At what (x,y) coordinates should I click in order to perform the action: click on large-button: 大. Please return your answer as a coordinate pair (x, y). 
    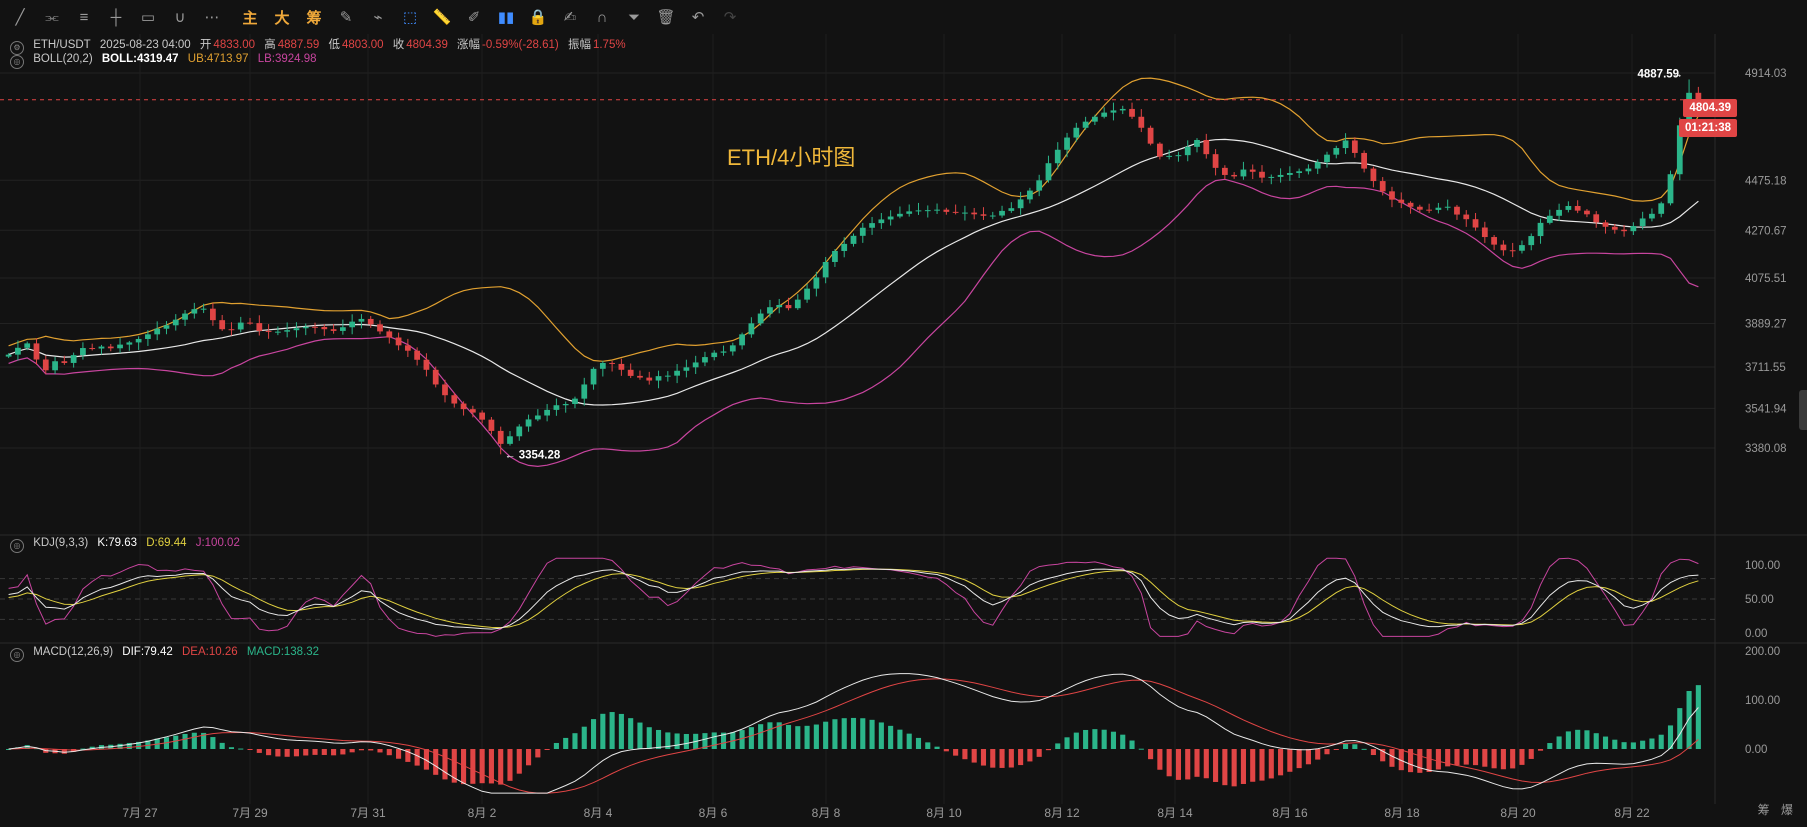
    Looking at the image, I should click on (282, 17).